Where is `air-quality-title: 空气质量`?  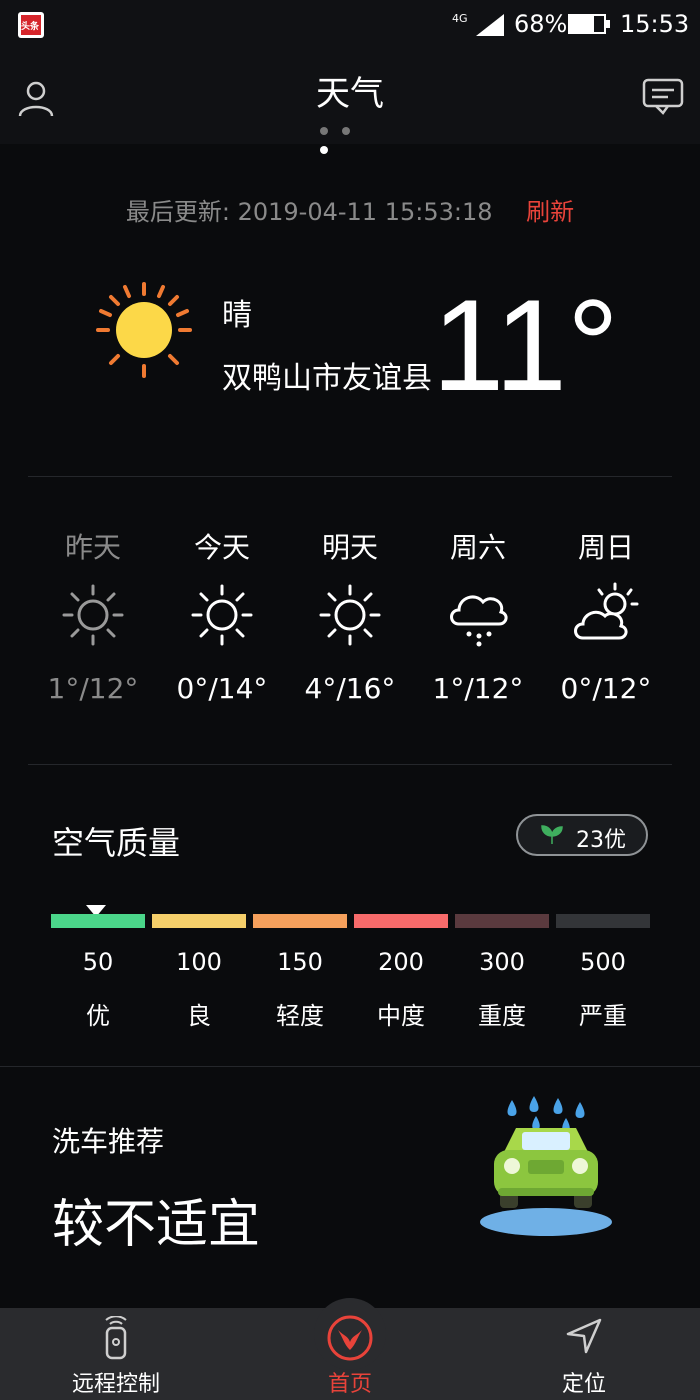
air-quality-title: 空气质量 is located at coordinates (116, 843).